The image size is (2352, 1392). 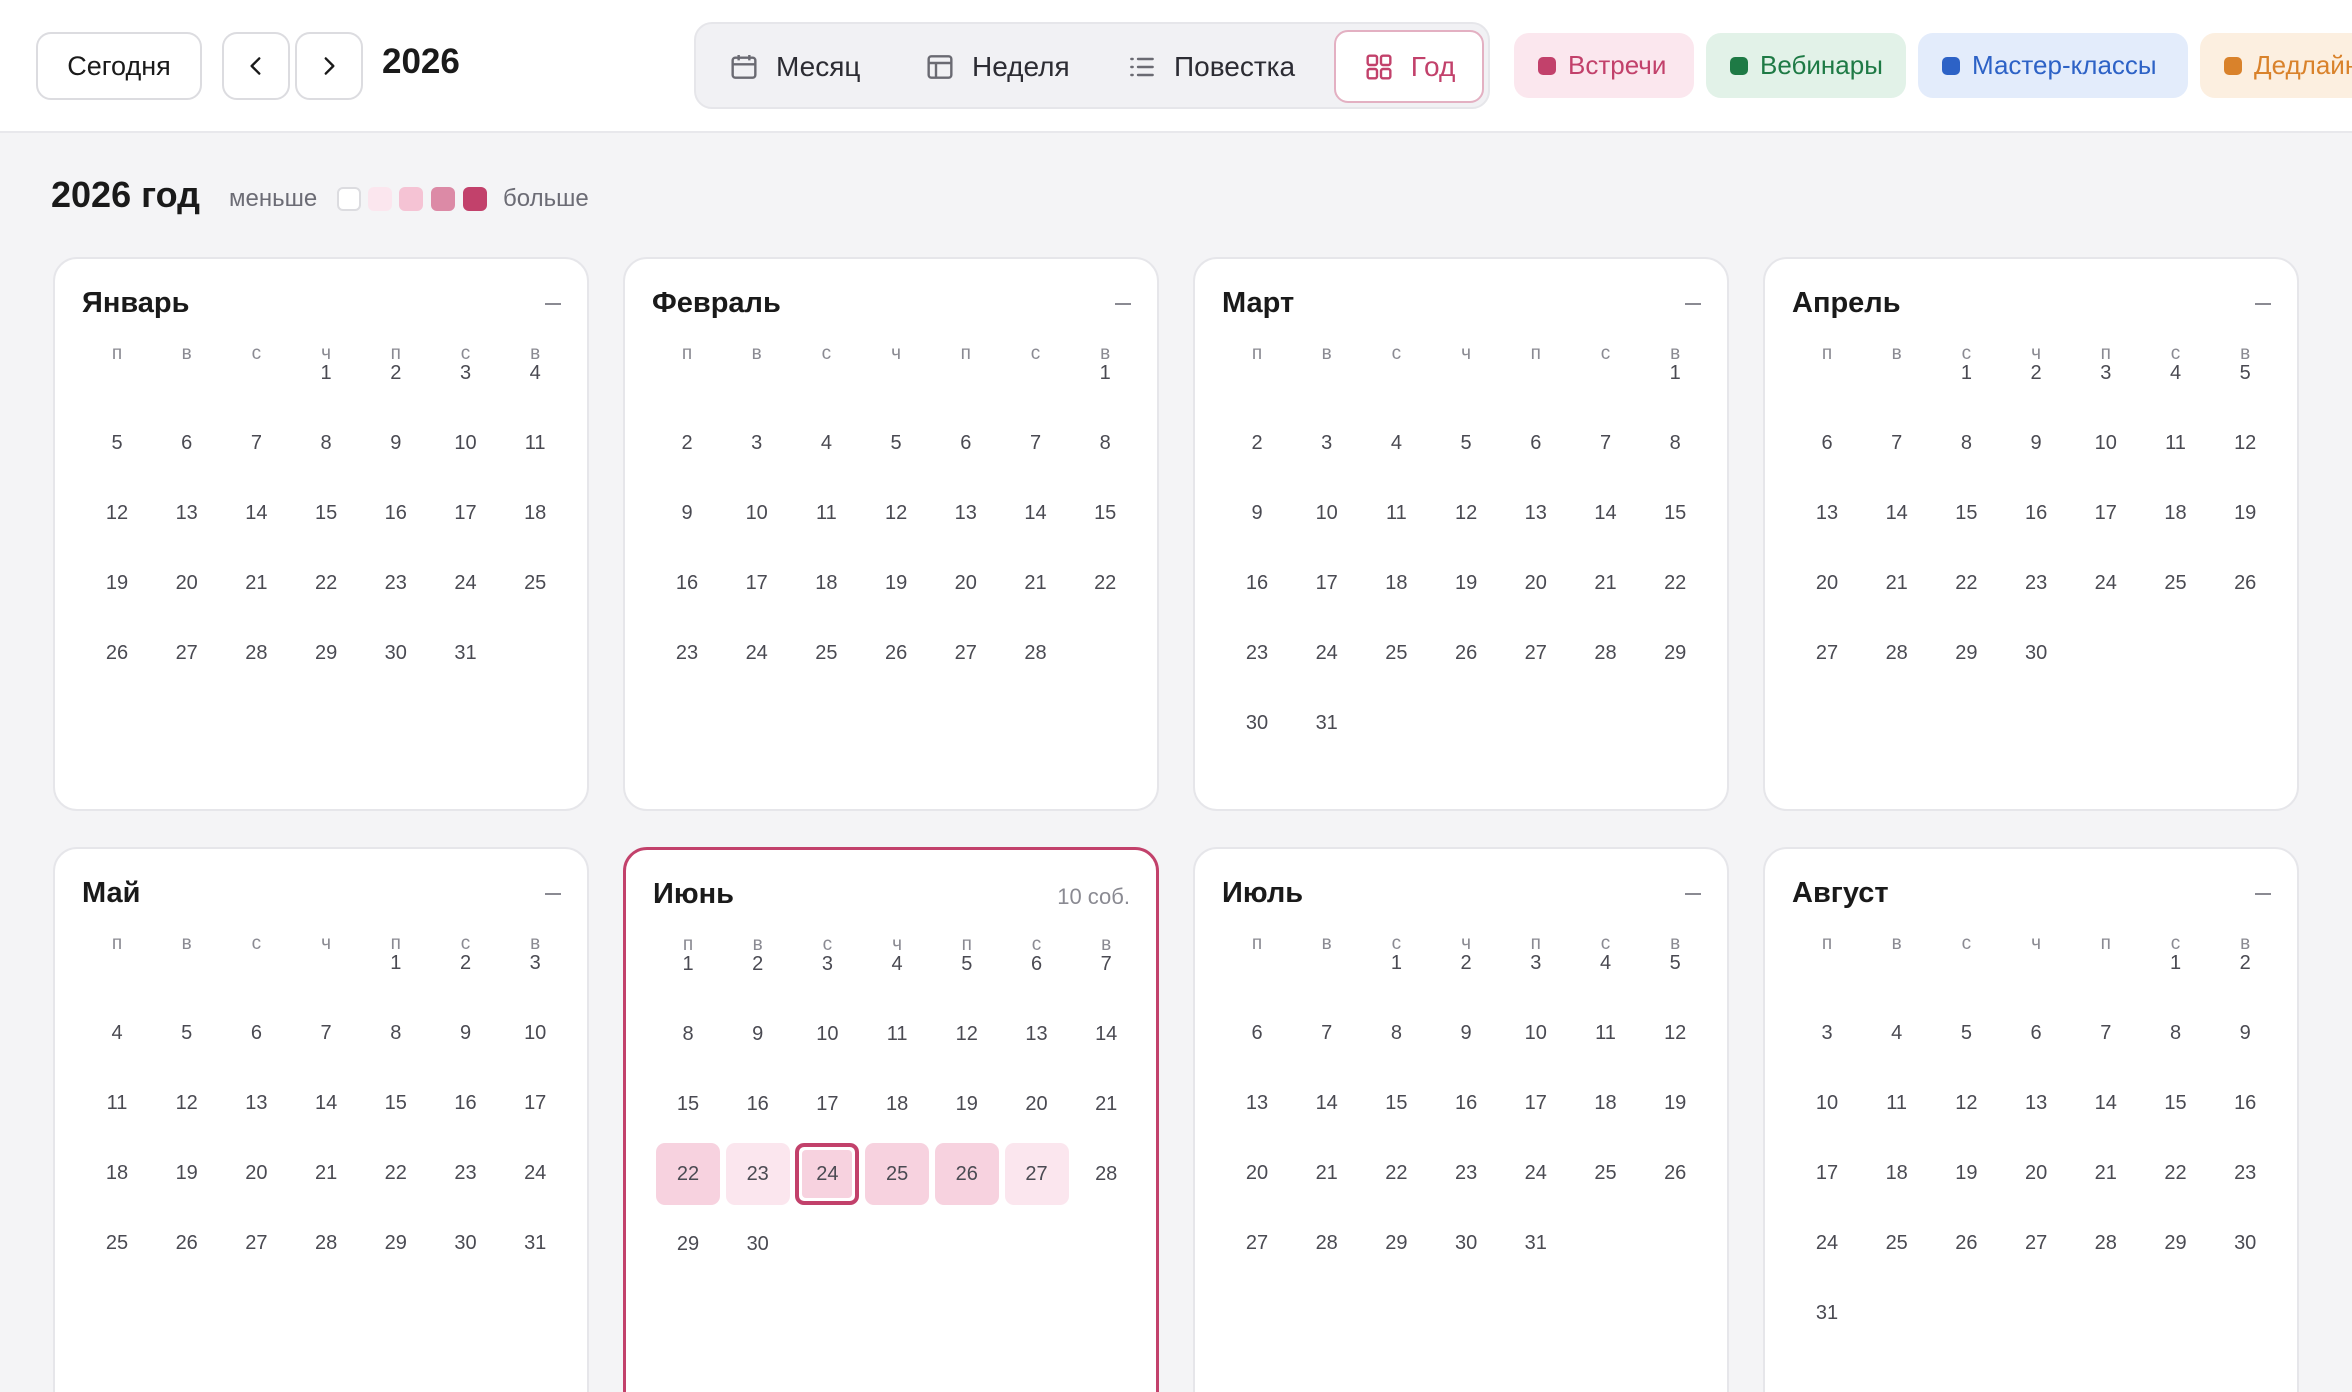 I want to click on tab-agenda: Повестка, so click(x=1210, y=66).